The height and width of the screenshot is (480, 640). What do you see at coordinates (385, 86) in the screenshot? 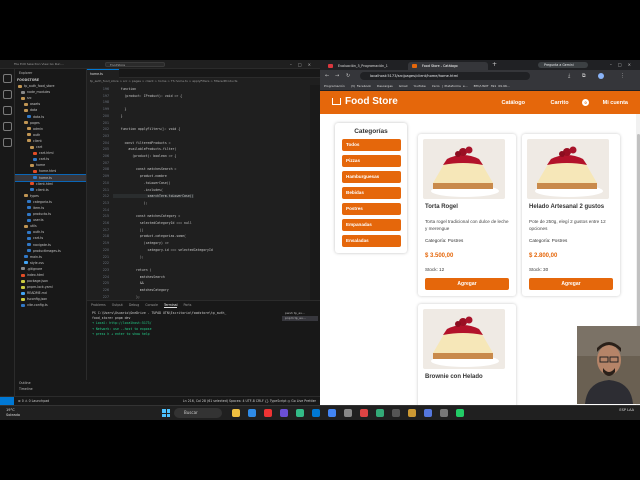
I see `bookmark-item: Descargas` at bounding box center [385, 86].